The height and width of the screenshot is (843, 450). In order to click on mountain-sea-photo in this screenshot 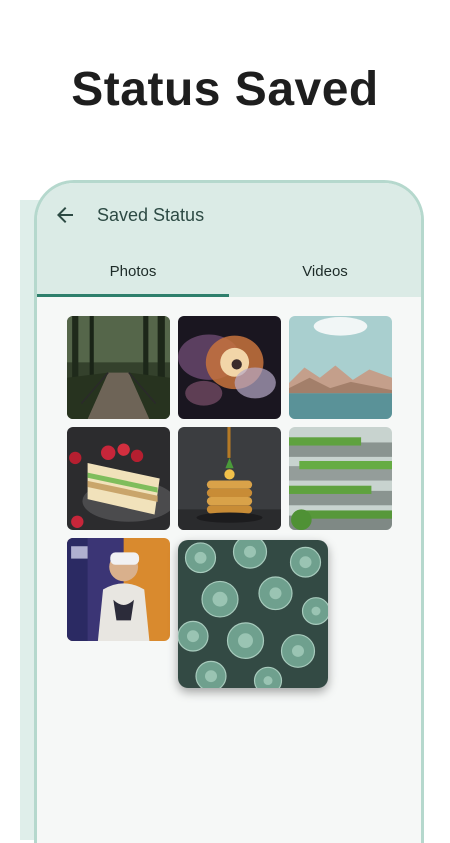, I will do `click(340, 367)`.